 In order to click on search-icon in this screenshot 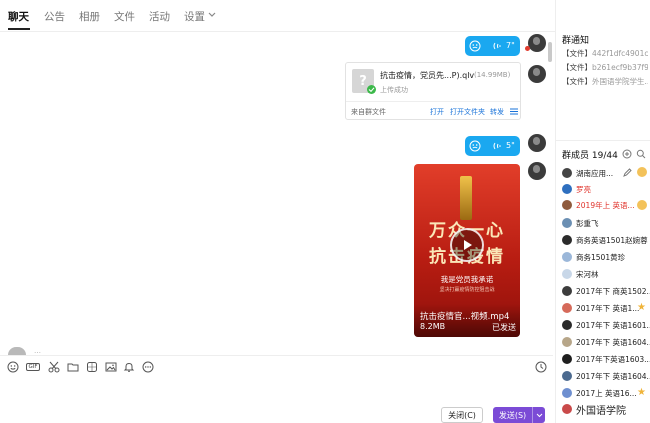, I will do `click(641, 155)`.